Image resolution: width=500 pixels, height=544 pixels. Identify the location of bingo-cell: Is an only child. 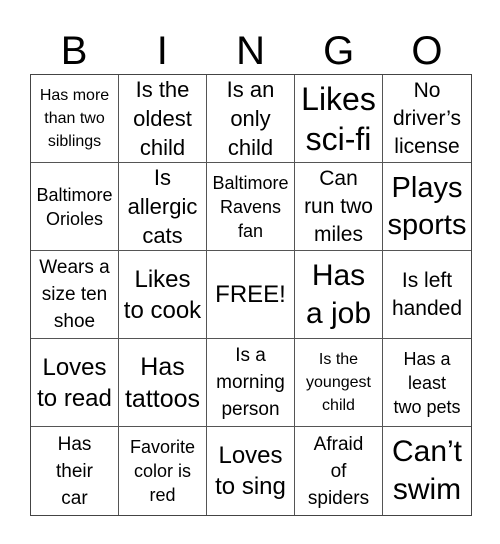
(251, 119).